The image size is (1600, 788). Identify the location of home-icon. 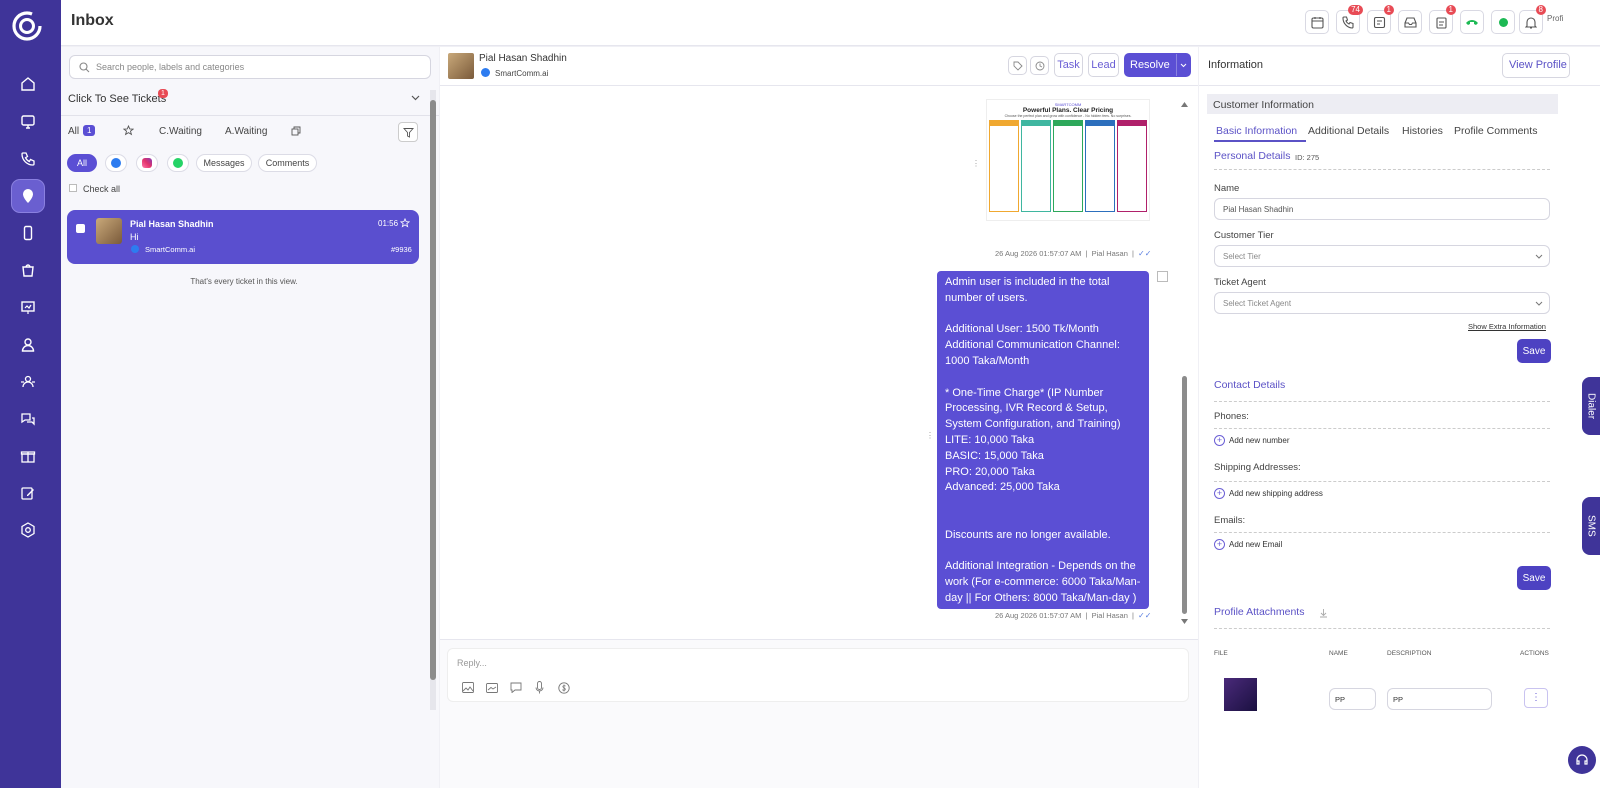
(28, 84).